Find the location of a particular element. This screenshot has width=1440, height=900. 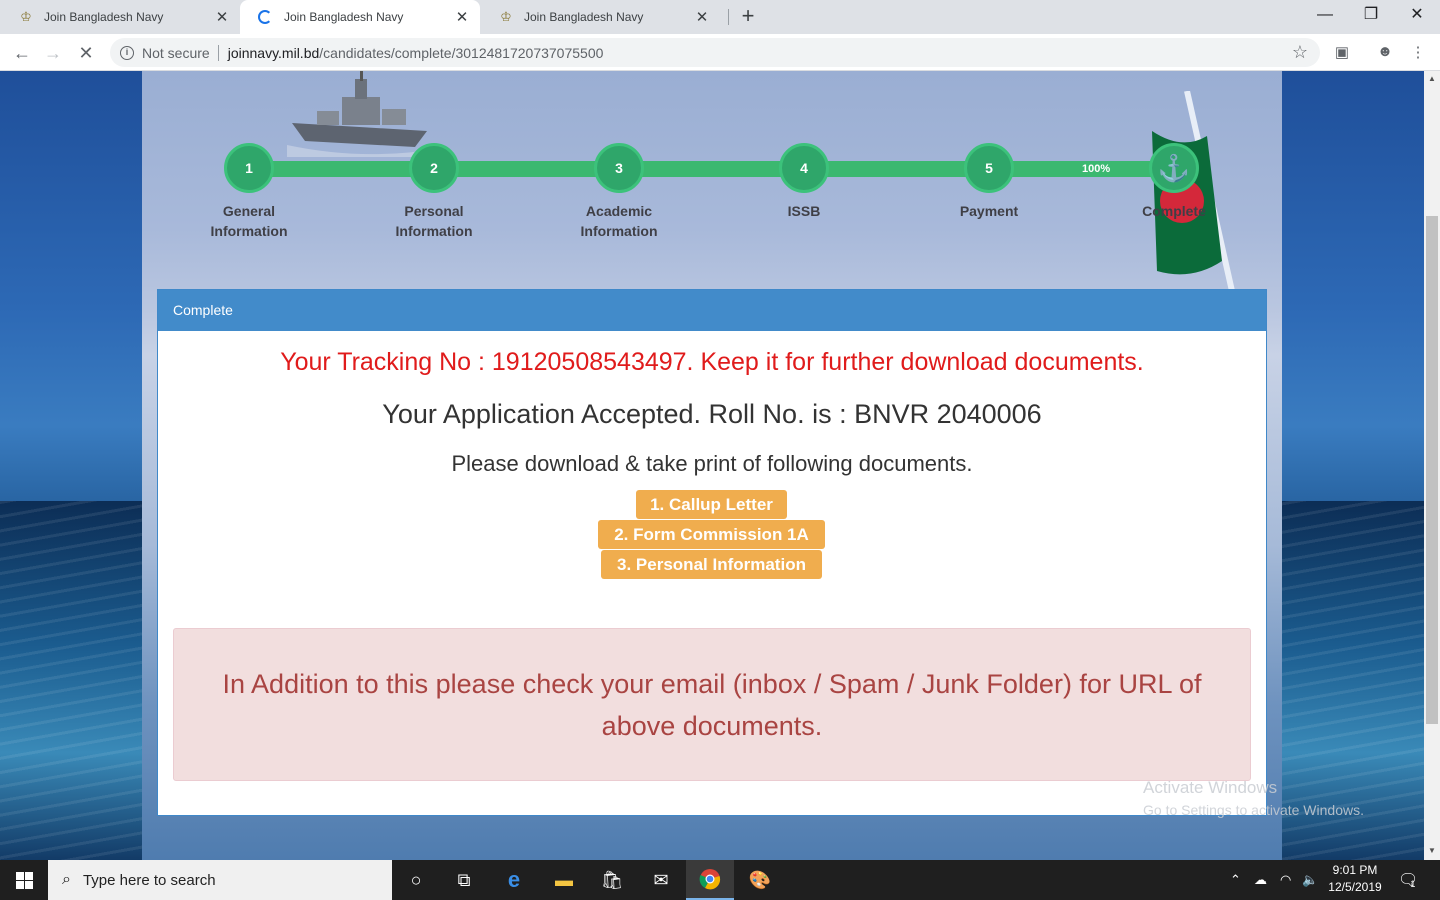

step-label-line1: General is located at coordinates (249, 211).